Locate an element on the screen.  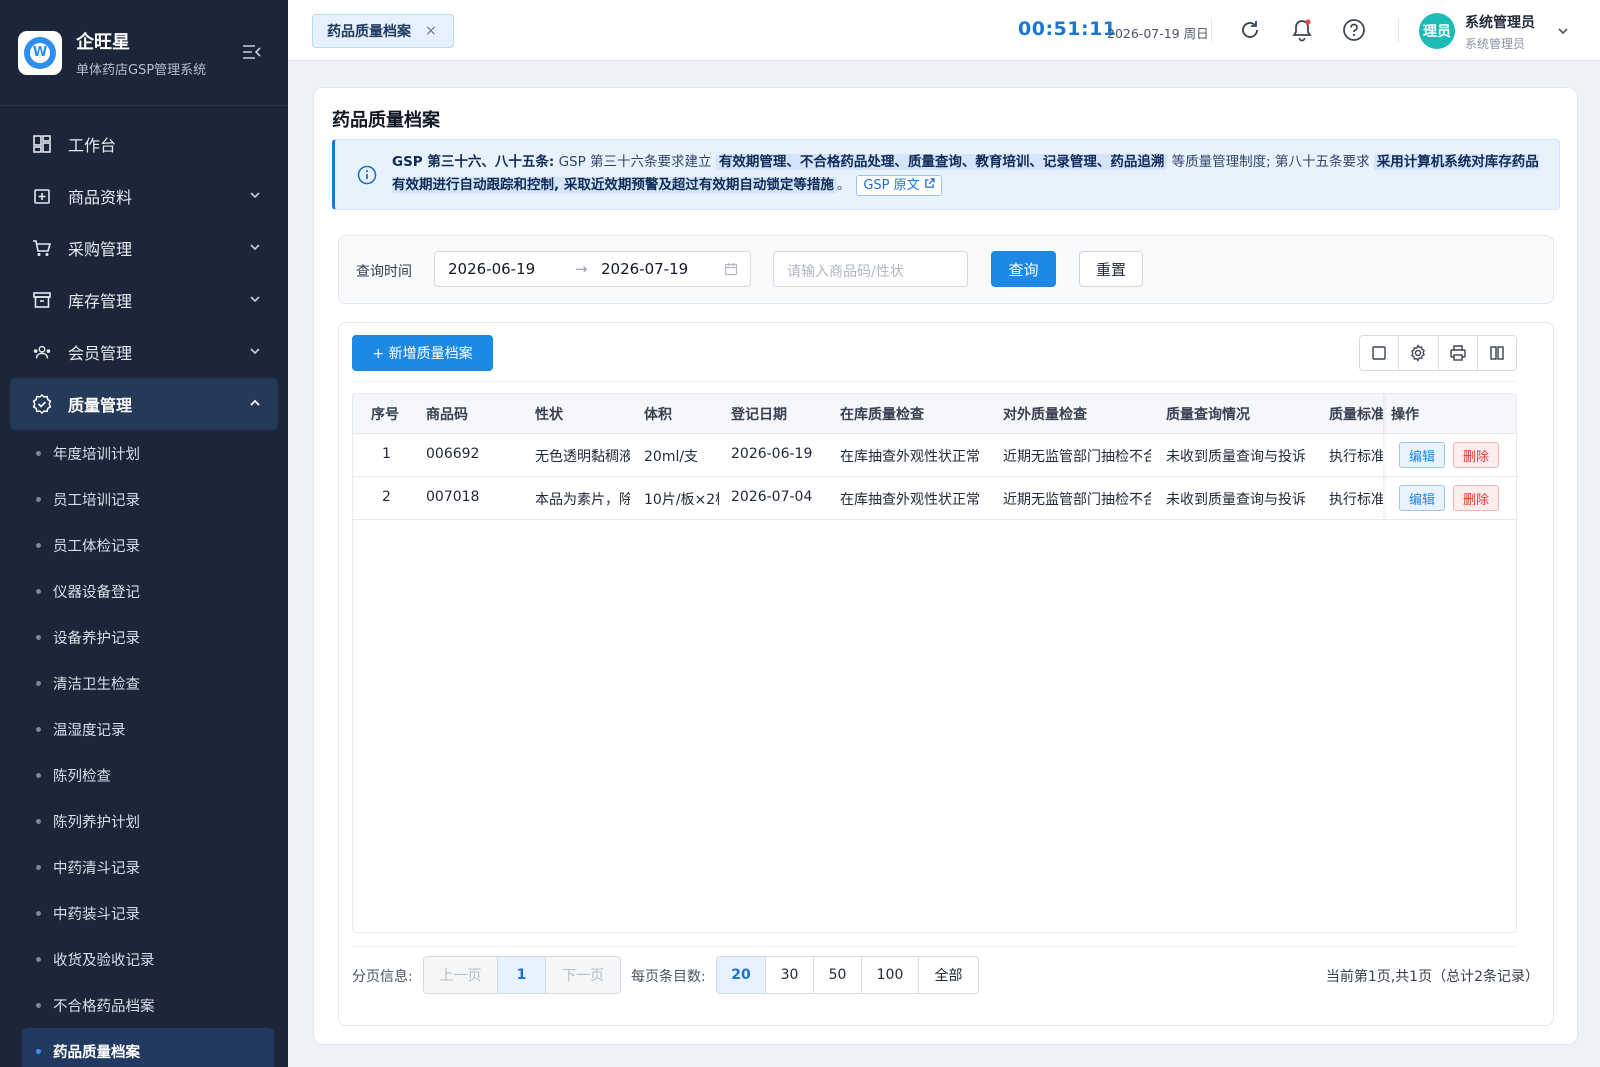
gsp-source-link: GSP 原文 is located at coordinates (899, 185).